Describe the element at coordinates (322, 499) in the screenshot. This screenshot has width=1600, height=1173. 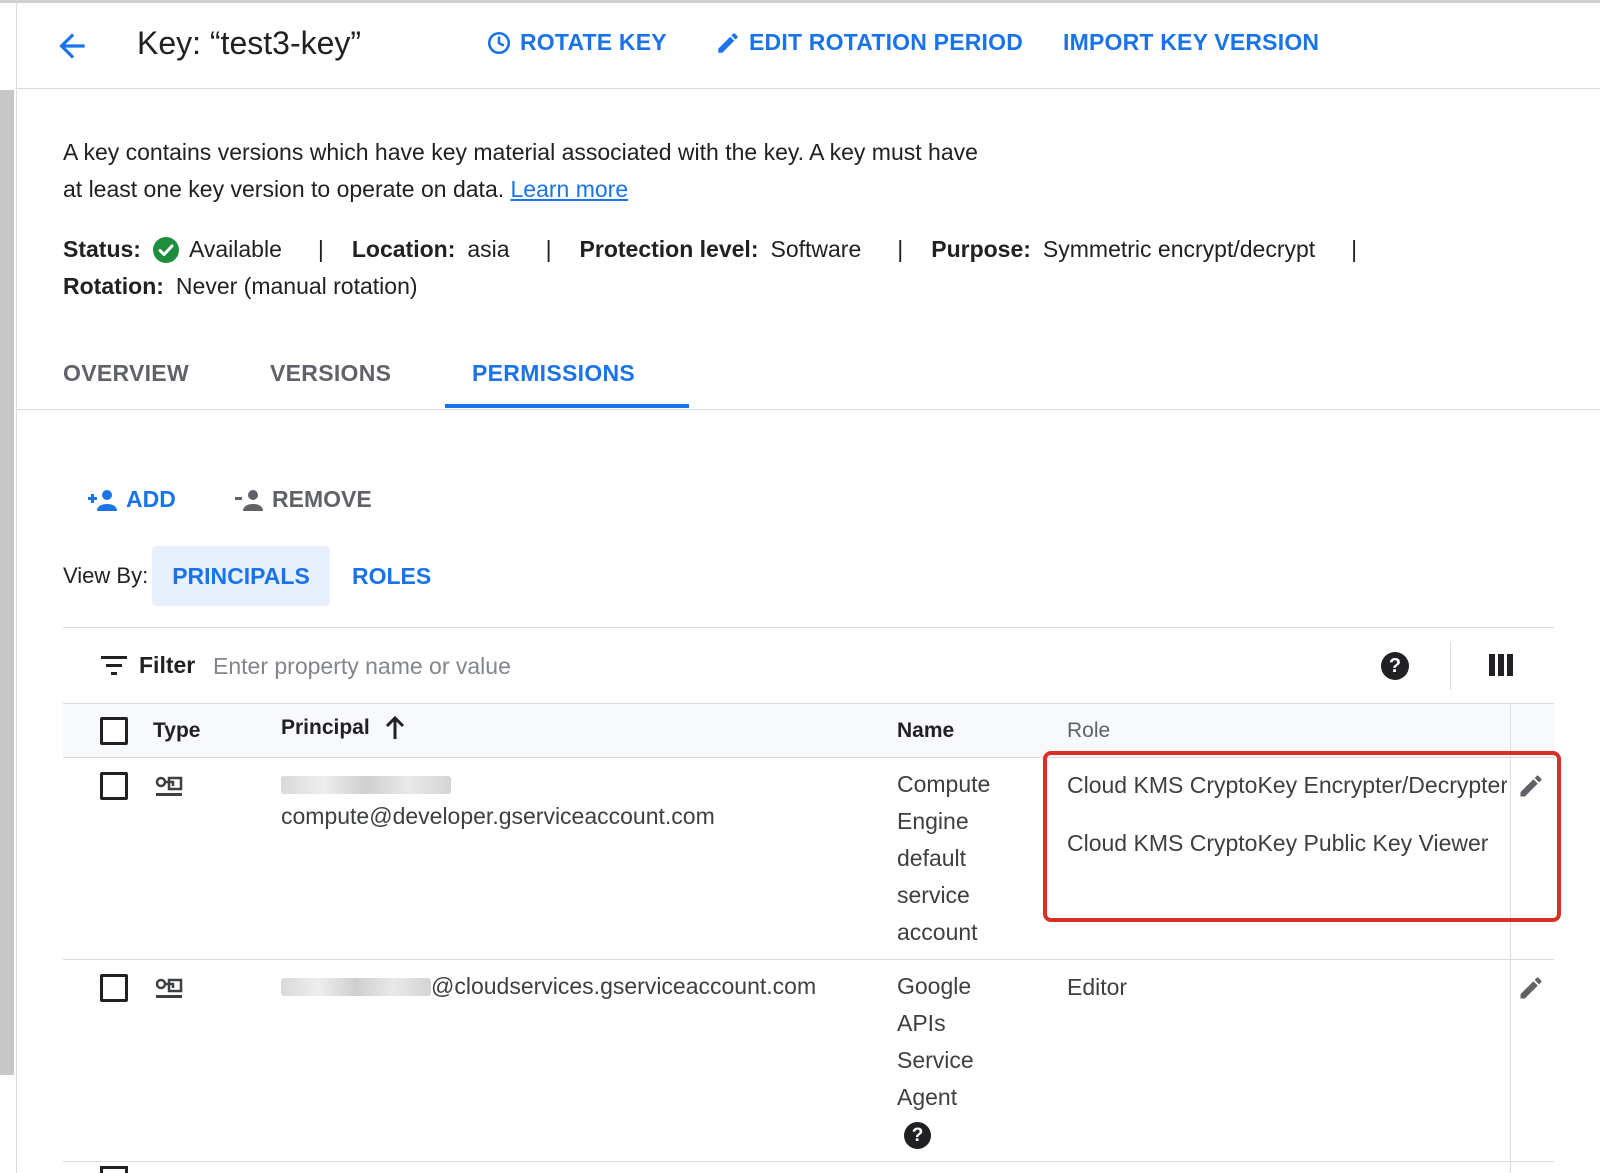
I see `remove-label: REMOVE` at that location.